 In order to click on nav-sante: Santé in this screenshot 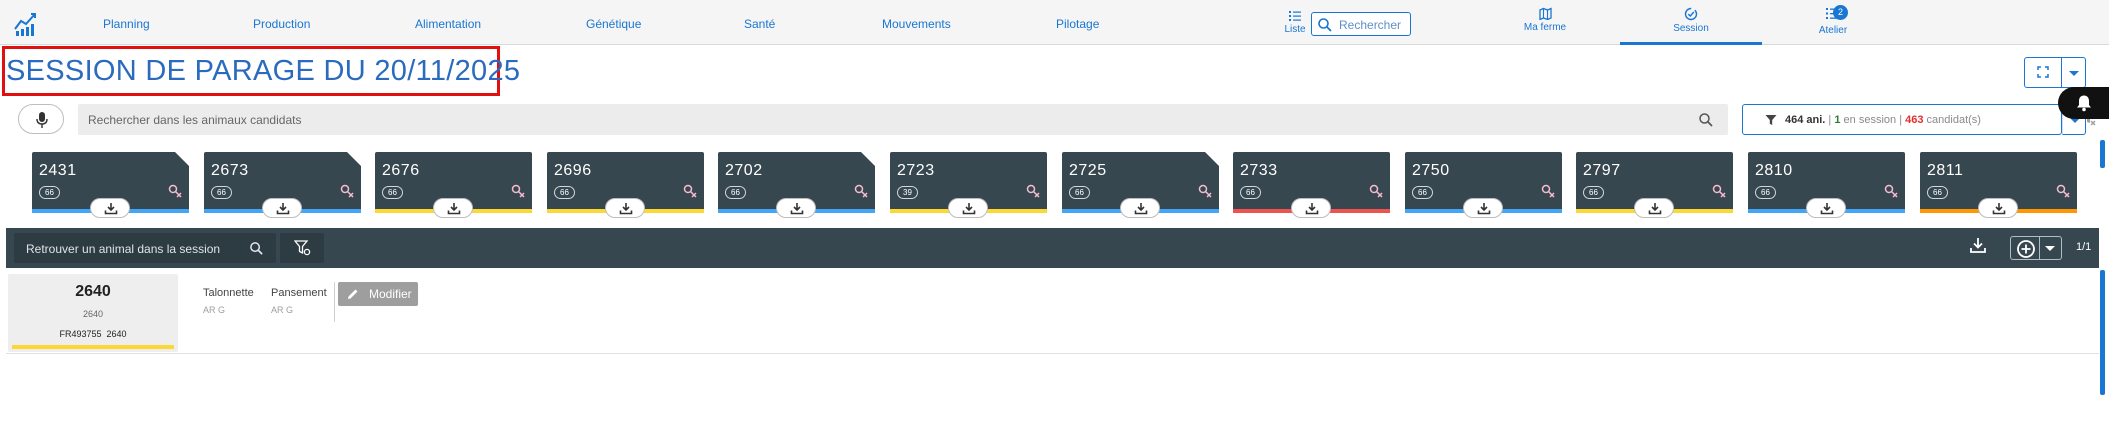, I will do `click(759, 24)`.